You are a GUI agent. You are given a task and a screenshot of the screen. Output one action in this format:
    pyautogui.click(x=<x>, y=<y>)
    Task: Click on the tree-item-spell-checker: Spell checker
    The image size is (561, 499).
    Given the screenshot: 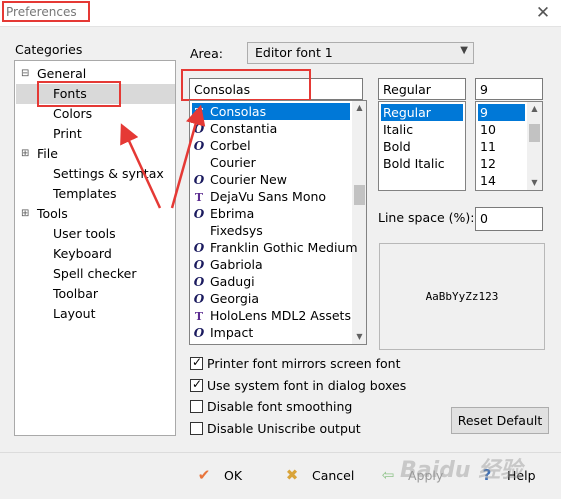 What is the action you would take?
    pyautogui.click(x=94, y=274)
    